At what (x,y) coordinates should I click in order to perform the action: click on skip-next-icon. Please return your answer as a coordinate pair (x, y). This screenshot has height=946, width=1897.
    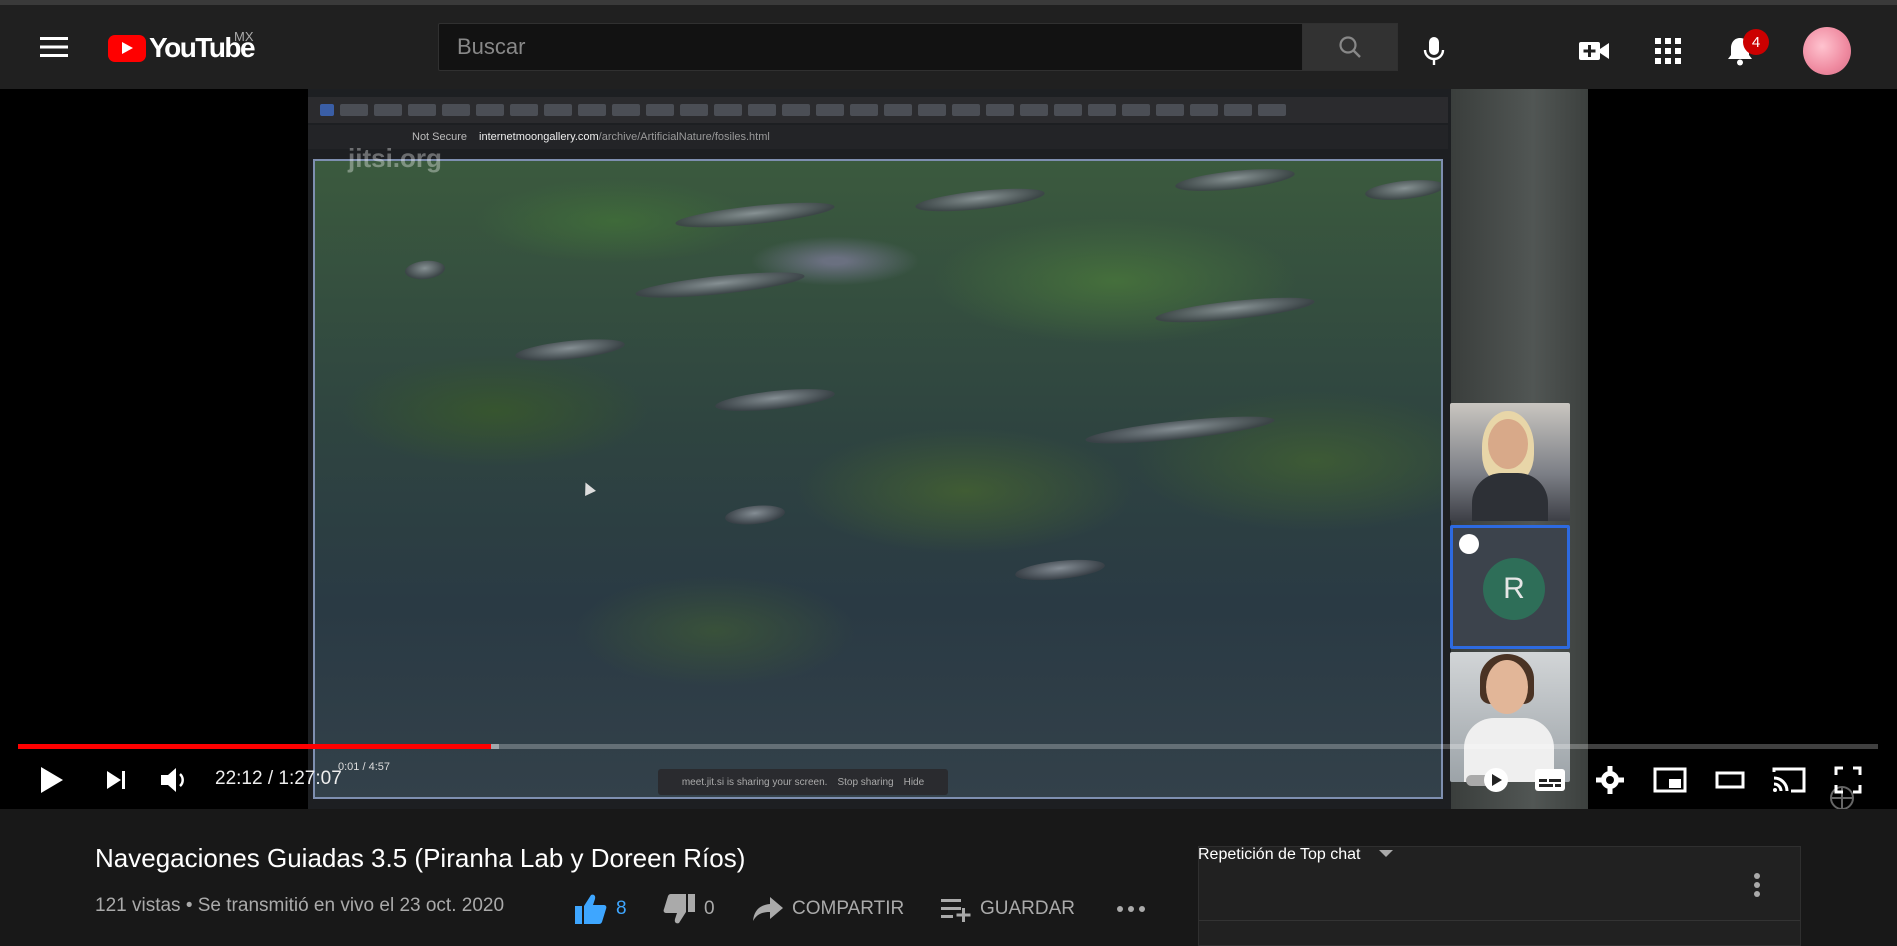
    Looking at the image, I should click on (116, 780).